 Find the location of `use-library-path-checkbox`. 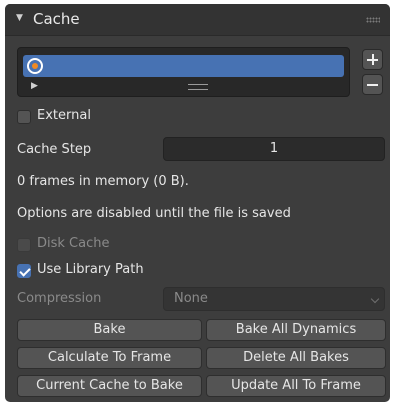

use-library-path-checkbox is located at coordinates (24, 271).